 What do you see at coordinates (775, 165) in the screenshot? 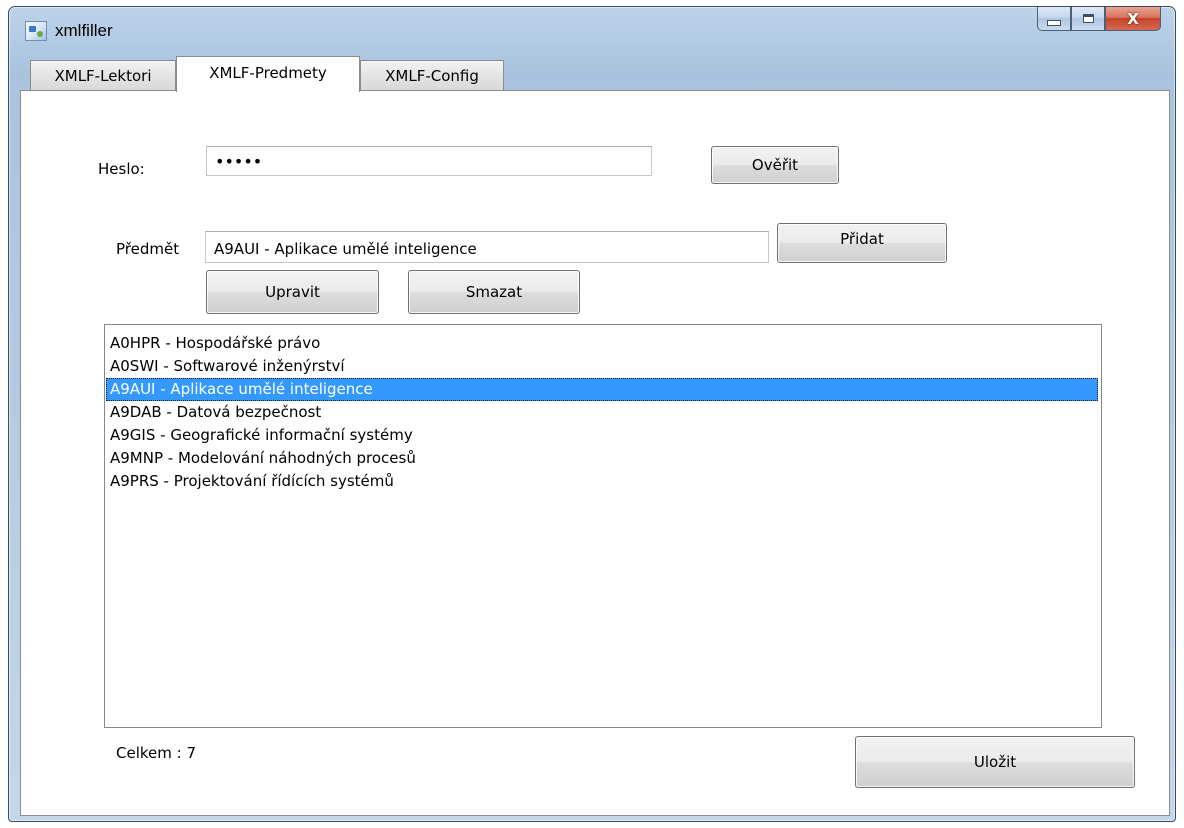
I see `verify-button: Ověřit` at bounding box center [775, 165].